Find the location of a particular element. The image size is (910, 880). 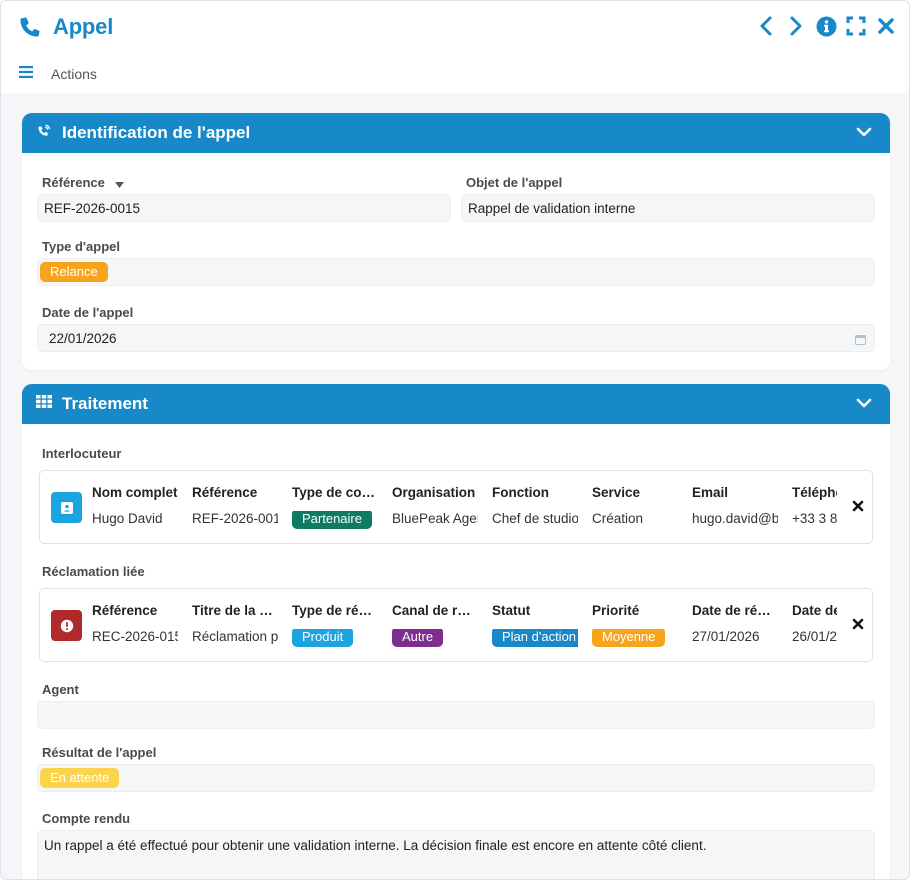

reference-field: REF-2026-0015 is located at coordinates (244, 208).